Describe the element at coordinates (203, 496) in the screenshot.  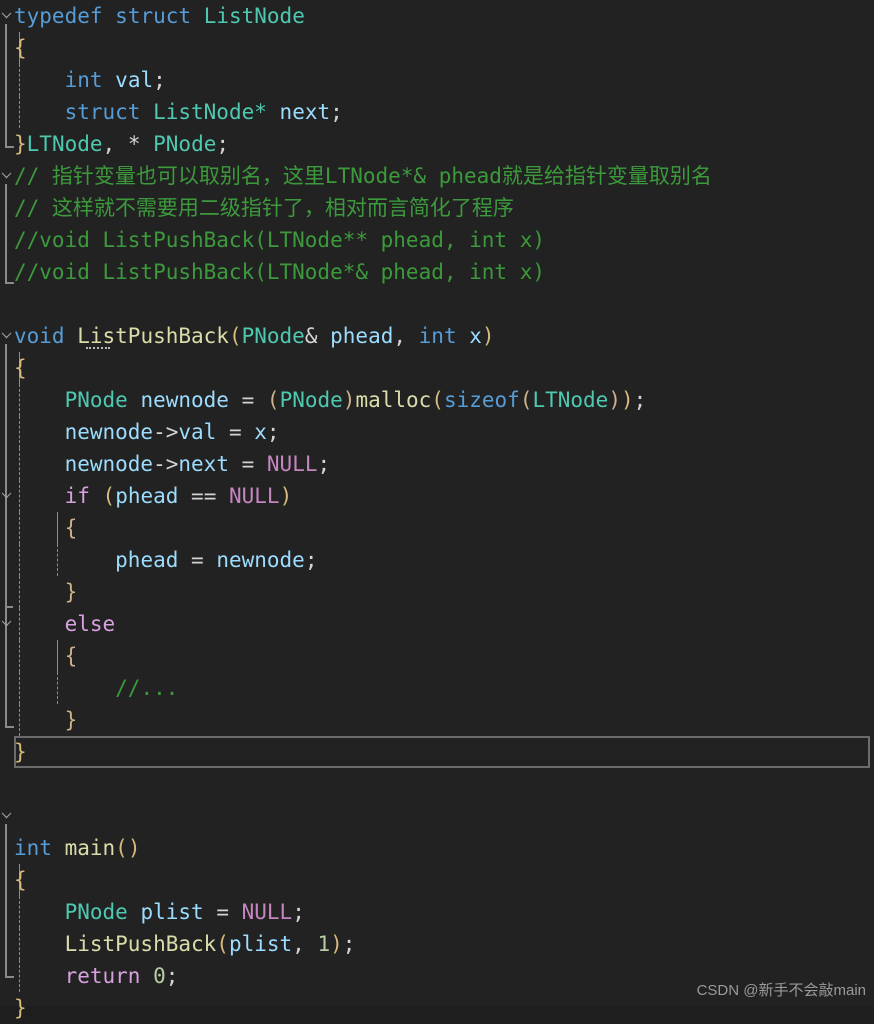
I see `token-operator: ==` at that location.